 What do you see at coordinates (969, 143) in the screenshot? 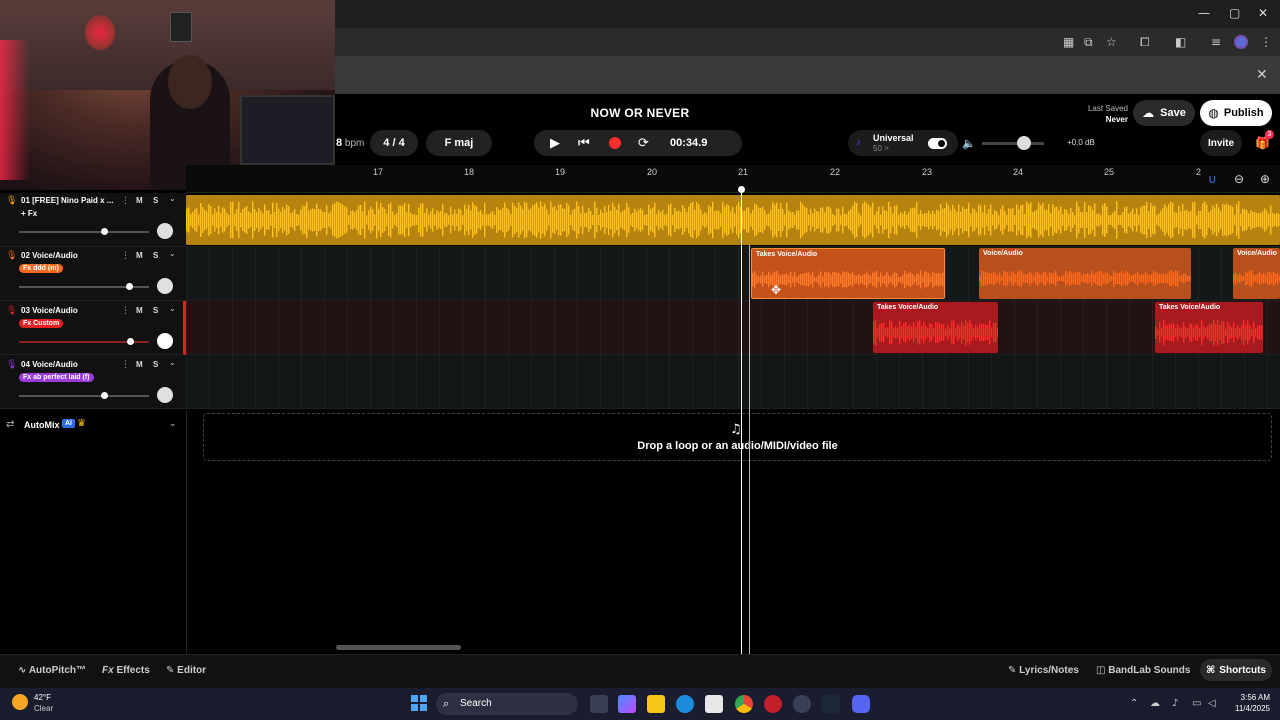
I see `volume-icon: 🔈` at bounding box center [969, 143].